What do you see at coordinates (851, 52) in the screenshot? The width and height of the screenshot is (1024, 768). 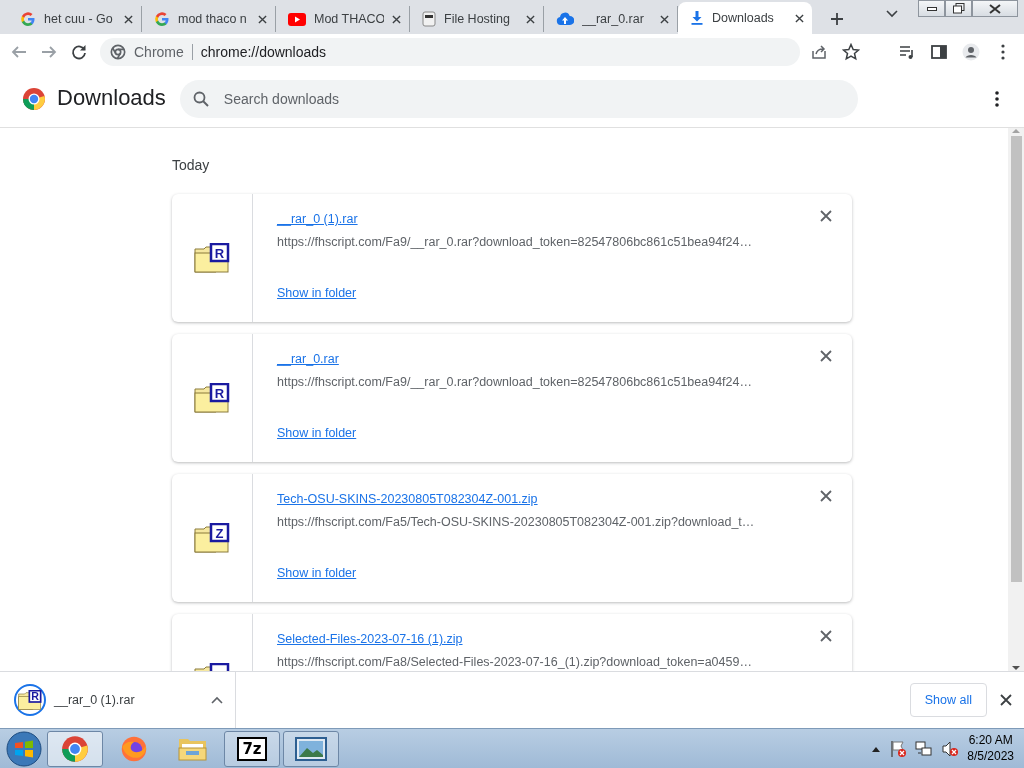 I see `star-icon` at bounding box center [851, 52].